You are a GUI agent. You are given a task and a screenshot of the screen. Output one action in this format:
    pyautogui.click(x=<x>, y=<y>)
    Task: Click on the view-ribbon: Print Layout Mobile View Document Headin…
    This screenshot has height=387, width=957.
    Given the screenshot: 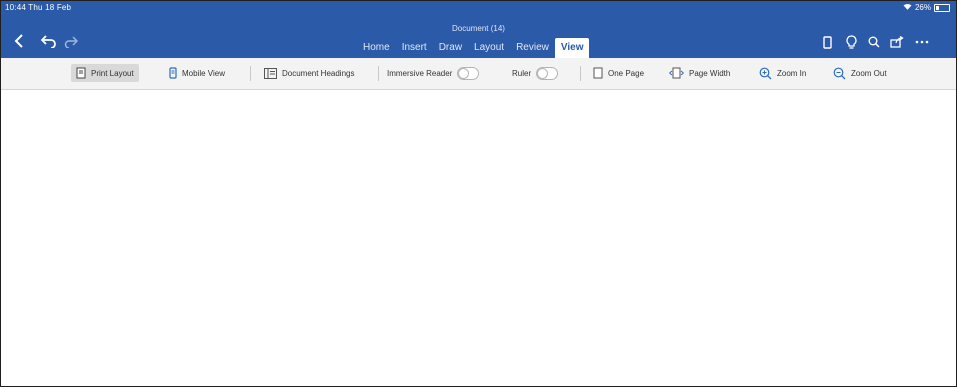 What is the action you would take?
    pyautogui.click(x=478, y=74)
    